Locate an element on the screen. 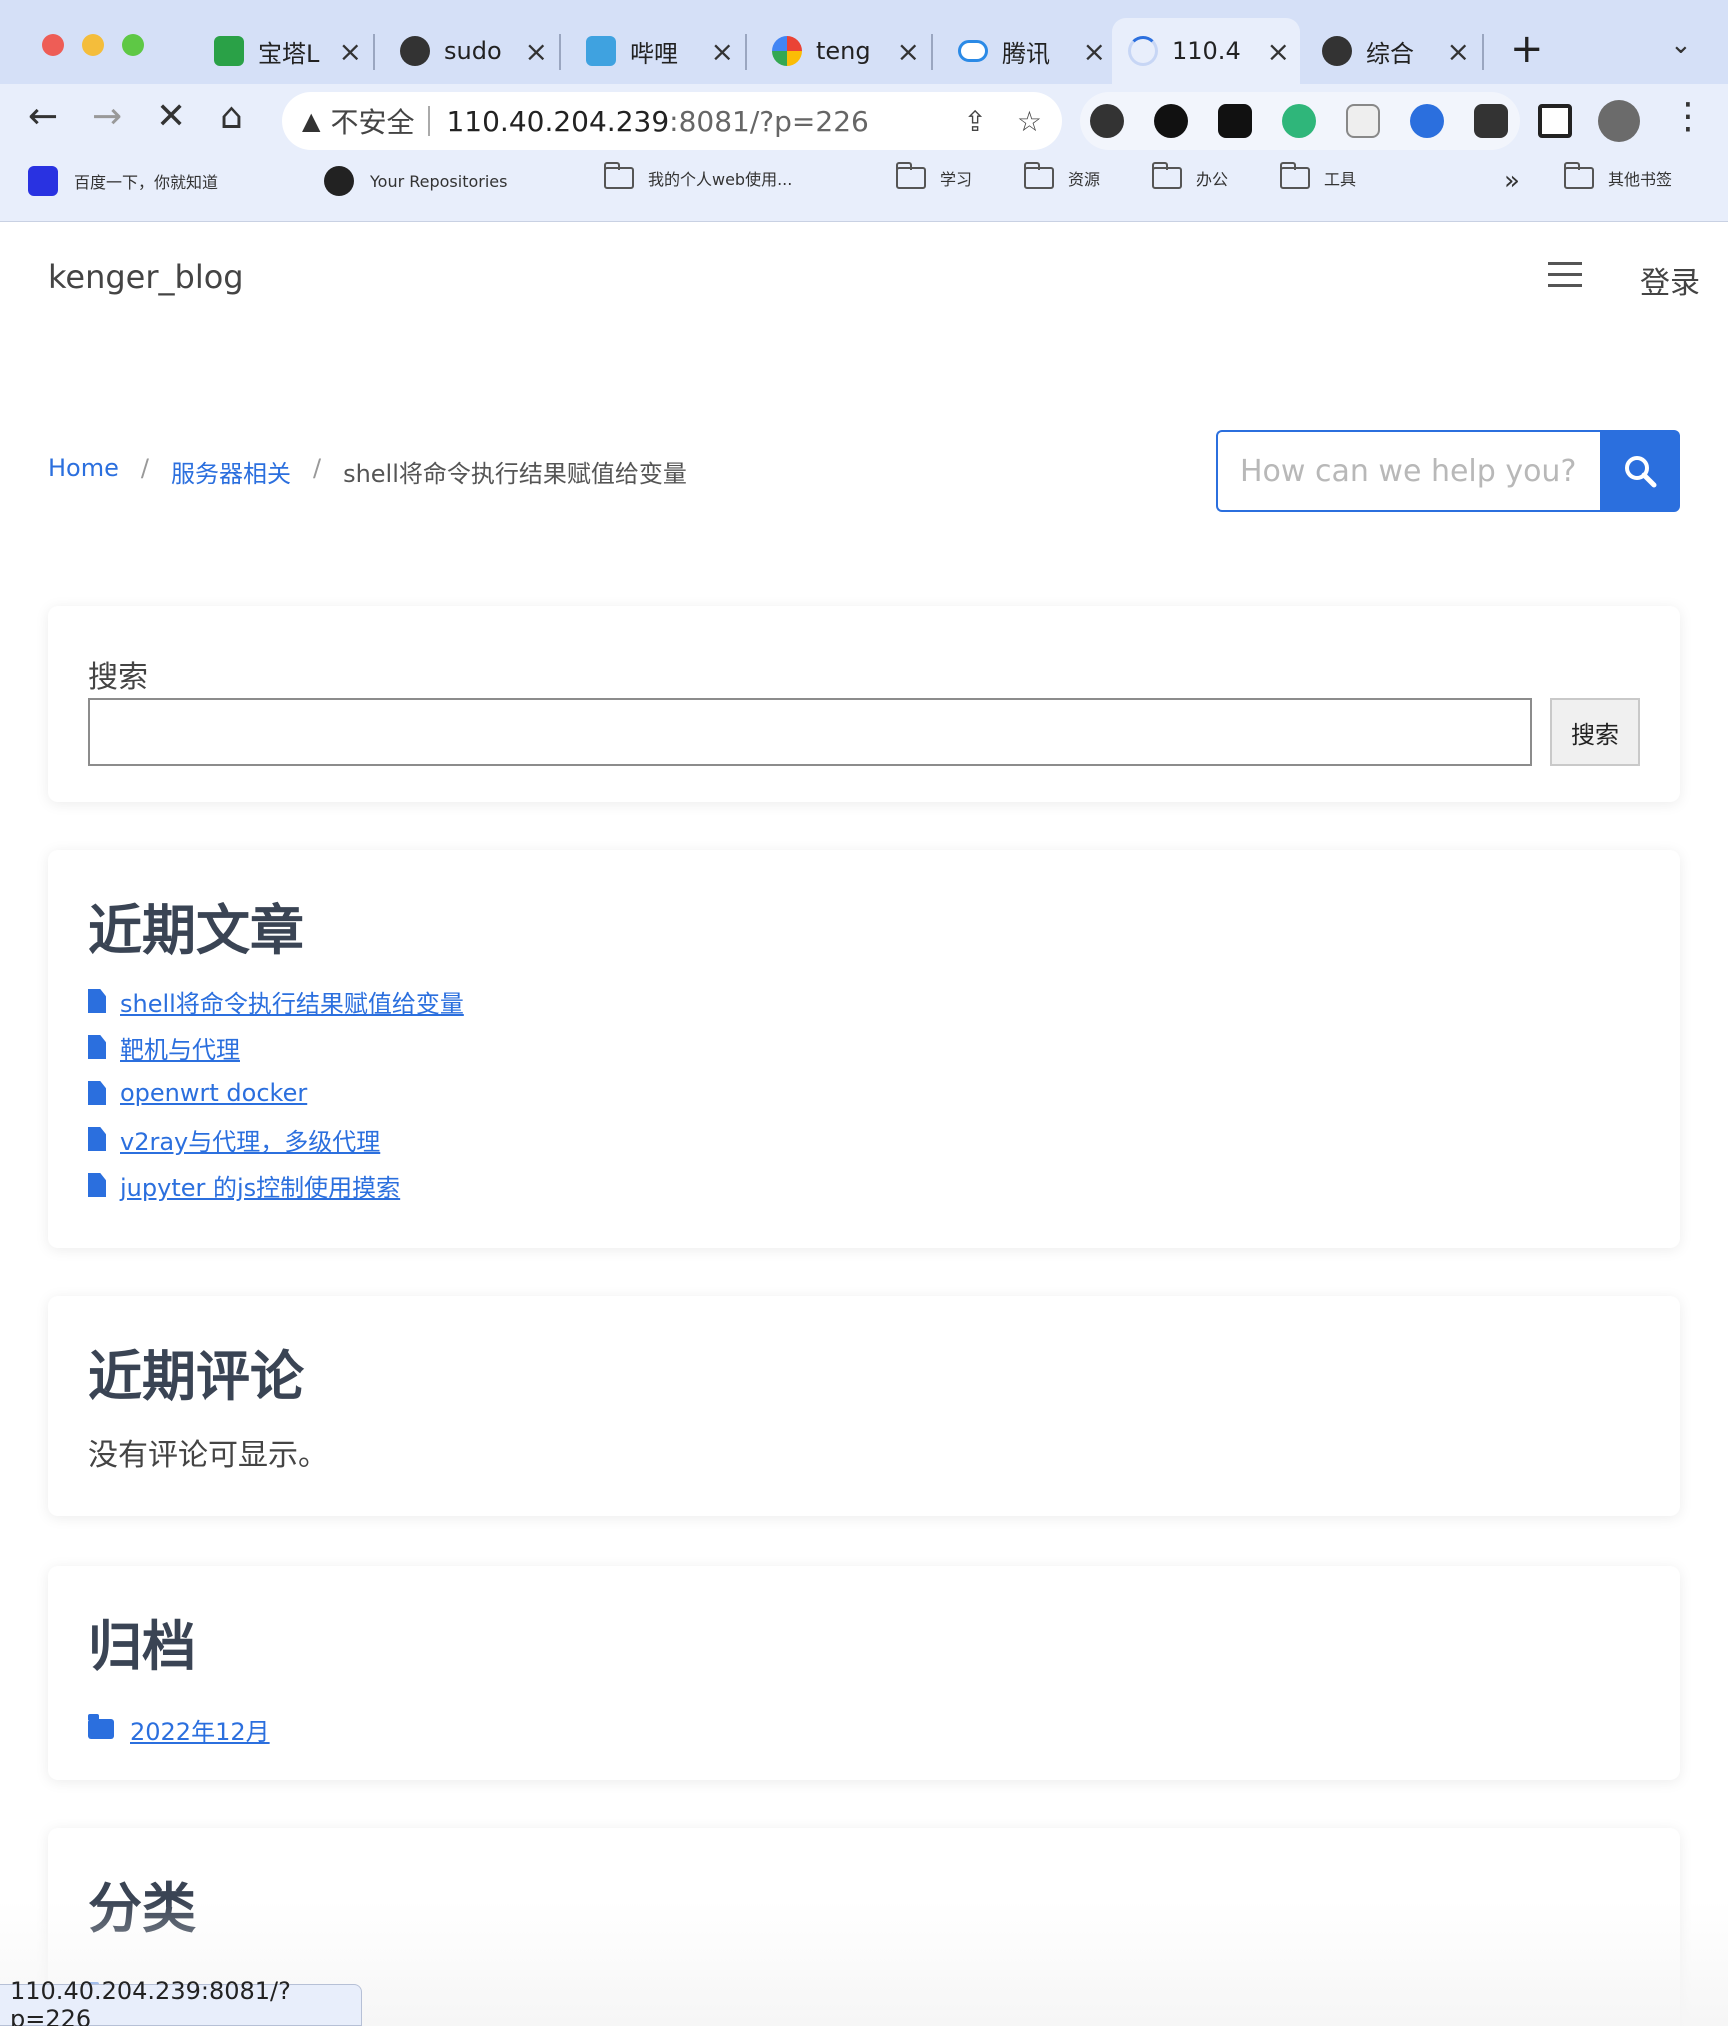 Image resolution: width=1728 pixels, height=2026 pixels. search-widget-label: 搜索 is located at coordinates (118, 677).